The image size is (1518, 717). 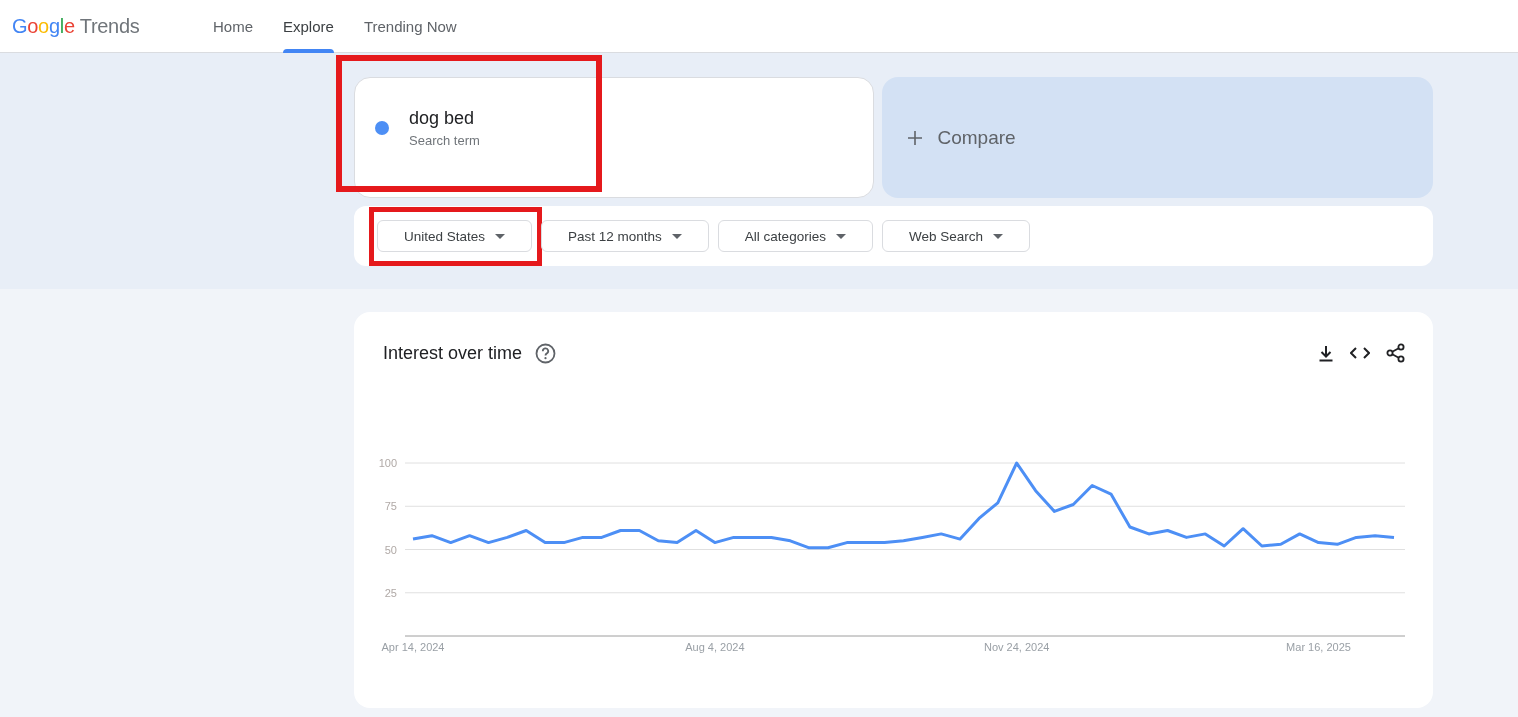 I want to click on x-tick-label: Apr 14, 2024, so click(x=413, y=647).